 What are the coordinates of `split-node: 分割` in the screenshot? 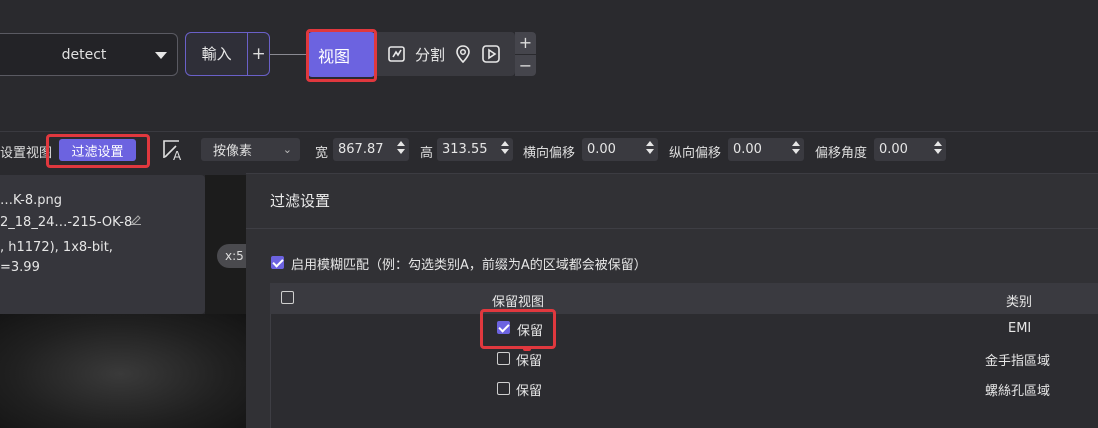 It's located at (446, 54).